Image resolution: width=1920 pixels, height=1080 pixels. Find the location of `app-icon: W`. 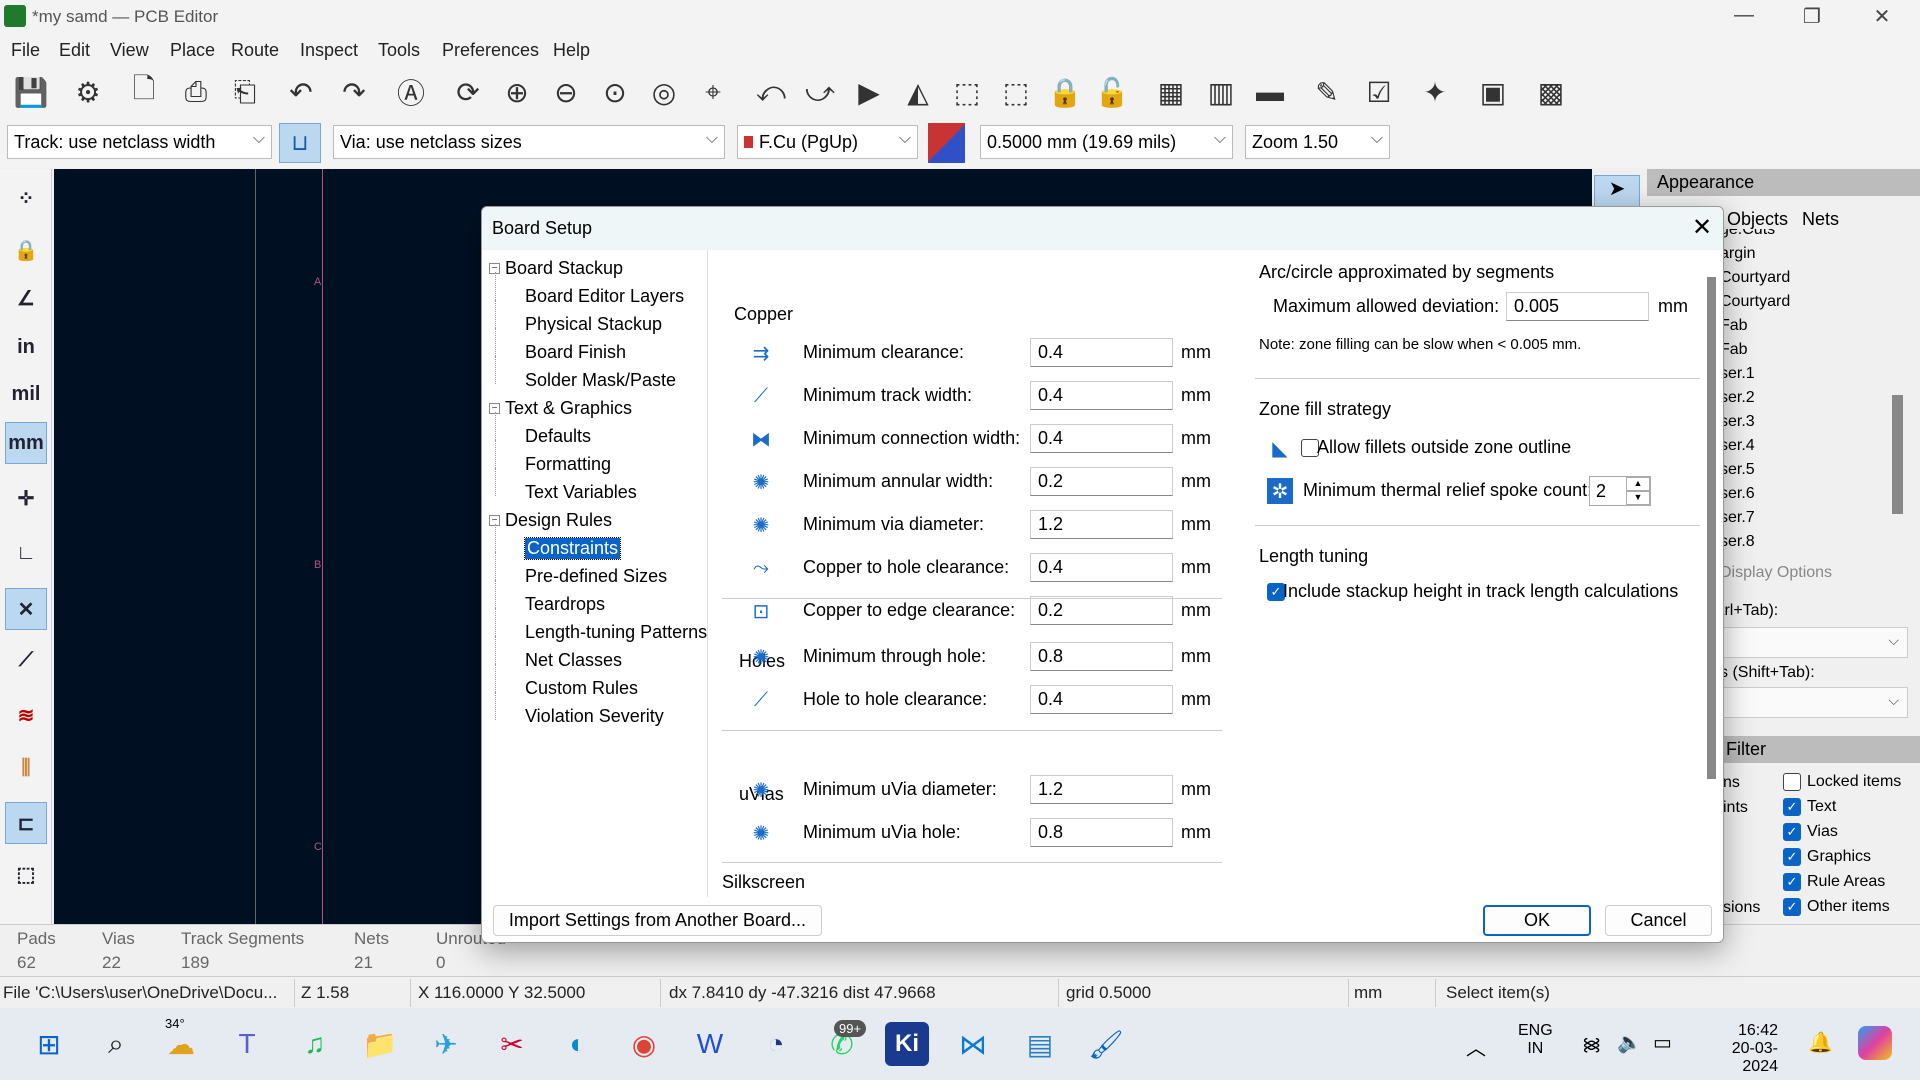

app-icon: W is located at coordinates (710, 1044).